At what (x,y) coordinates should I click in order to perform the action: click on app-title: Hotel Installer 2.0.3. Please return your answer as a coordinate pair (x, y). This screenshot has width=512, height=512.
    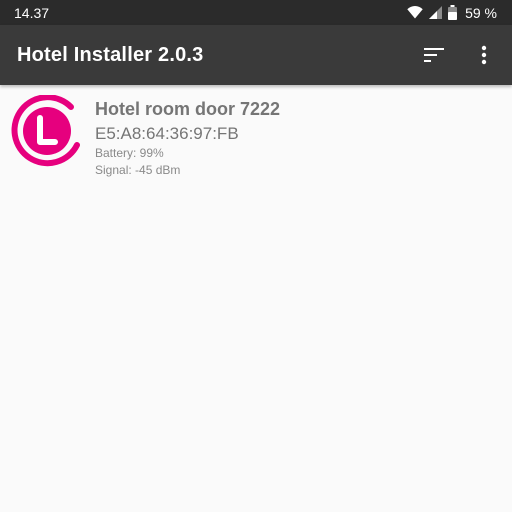
    Looking at the image, I should click on (110, 54).